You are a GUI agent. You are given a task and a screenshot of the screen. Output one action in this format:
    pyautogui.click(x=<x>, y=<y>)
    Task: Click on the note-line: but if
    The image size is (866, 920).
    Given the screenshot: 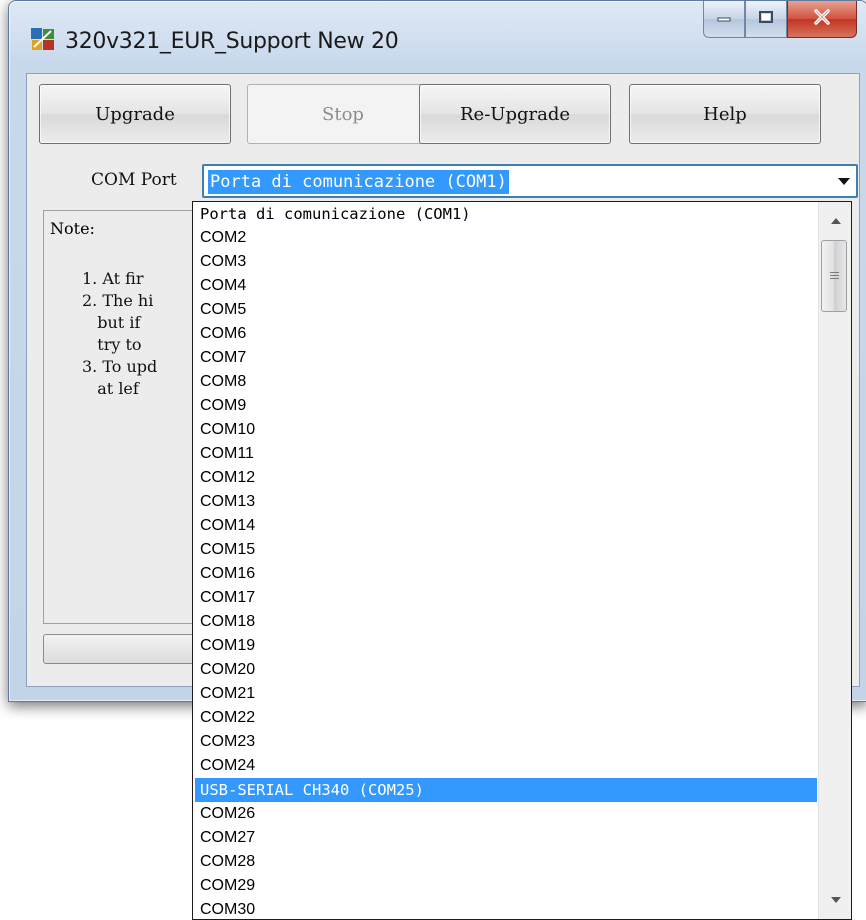 What is the action you would take?
    pyautogui.click(x=111, y=322)
    